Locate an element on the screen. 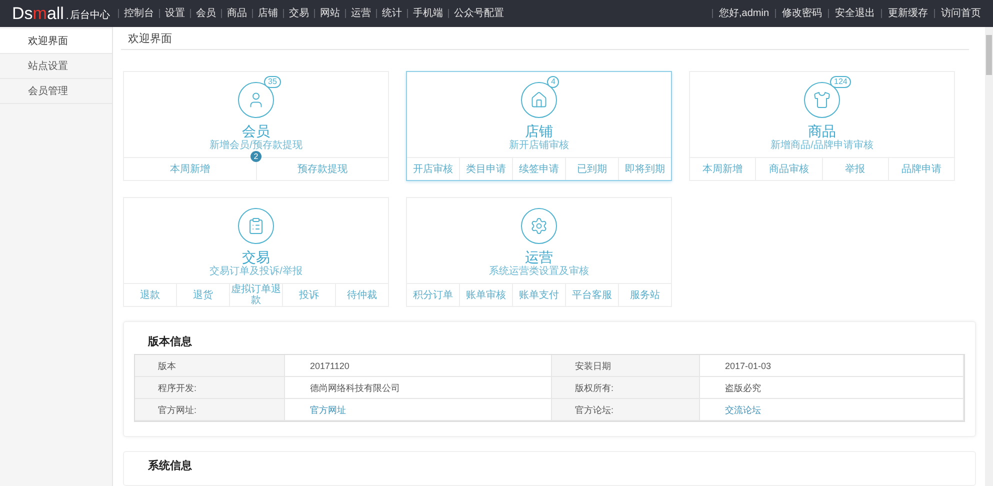  card-subtitle: 新增会员/预存款提现 is located at coordinates (256, 146).